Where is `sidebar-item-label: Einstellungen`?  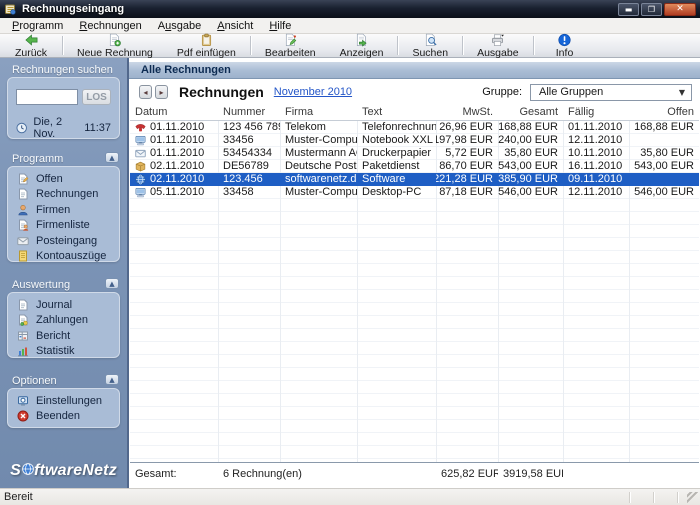 sidebar-item-label: Einstellungen is located at coordinates (69, 400).